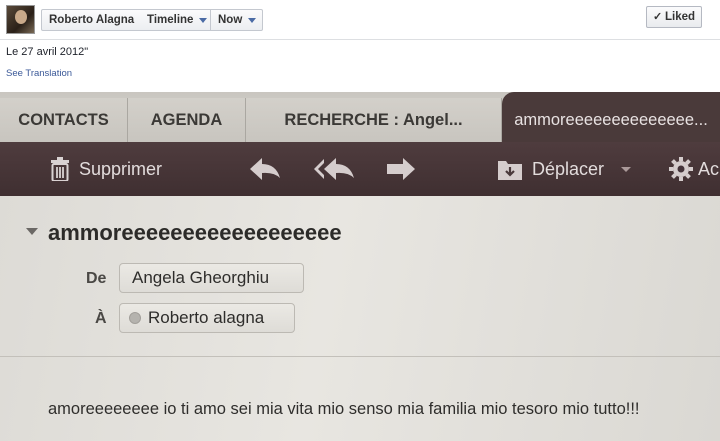 Image resolution: width=720 pixels, height=441 pixels. I want to click on now-dropdown: Now, so click(237, 20).